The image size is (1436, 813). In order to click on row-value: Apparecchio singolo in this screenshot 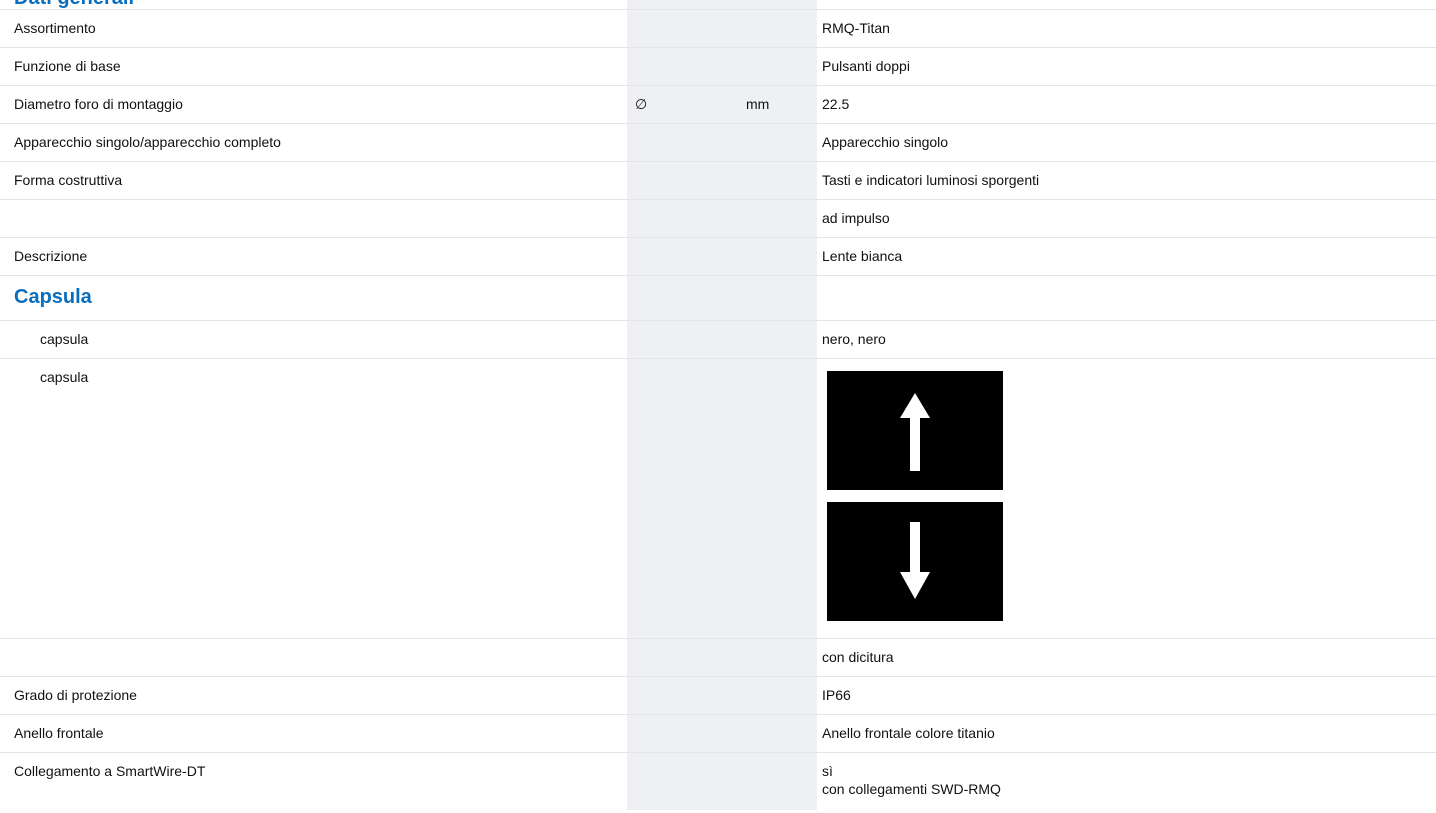, I will do `click(885, 142)`.